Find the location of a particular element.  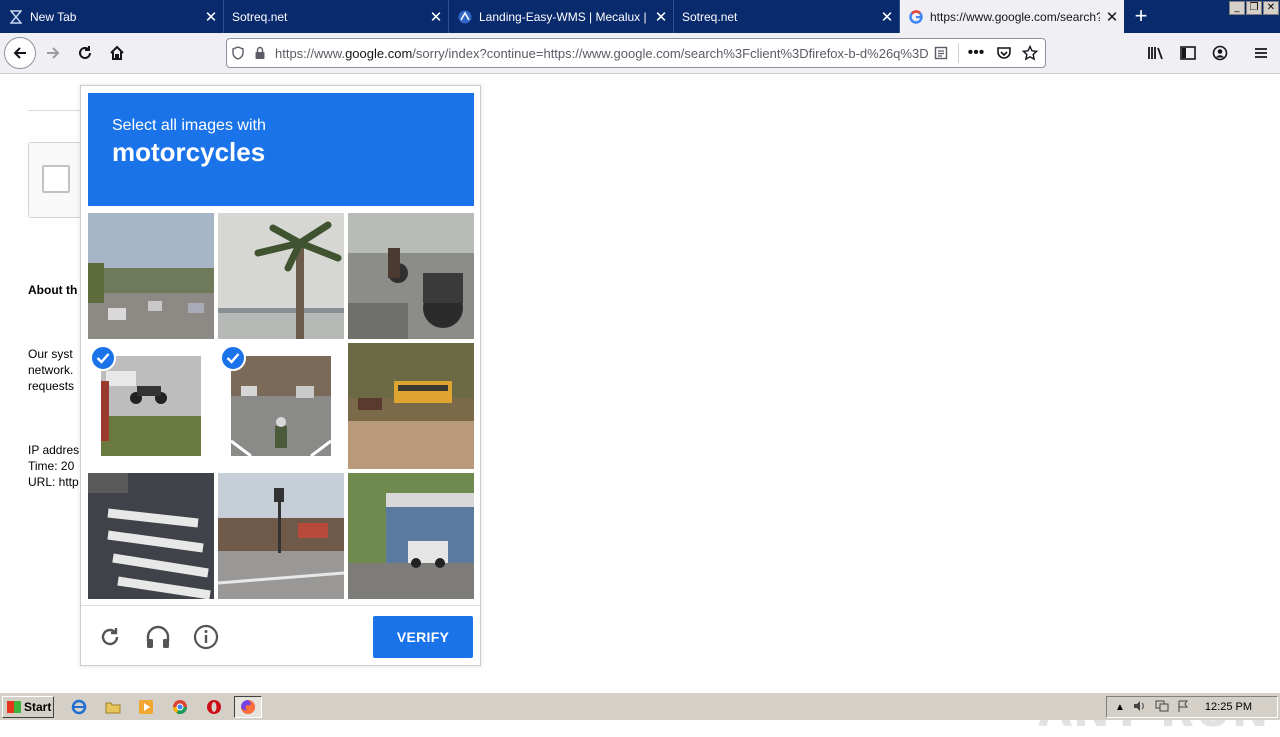

opera-icon is located at coordinates (214, 707).